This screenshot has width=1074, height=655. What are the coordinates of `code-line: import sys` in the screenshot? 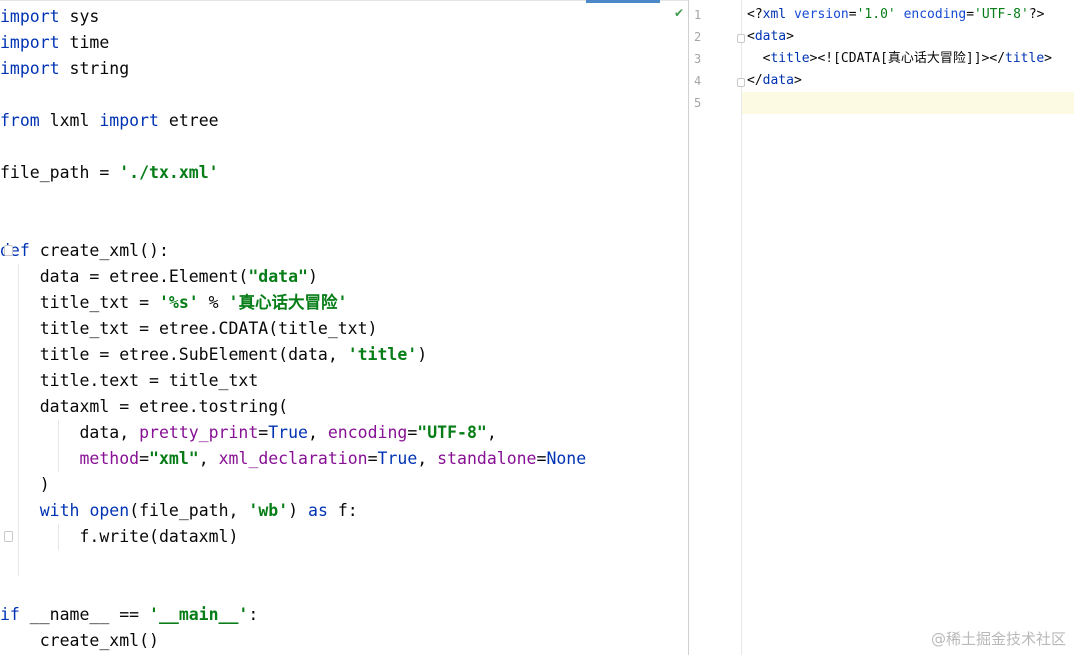 It's located at (293, 17).